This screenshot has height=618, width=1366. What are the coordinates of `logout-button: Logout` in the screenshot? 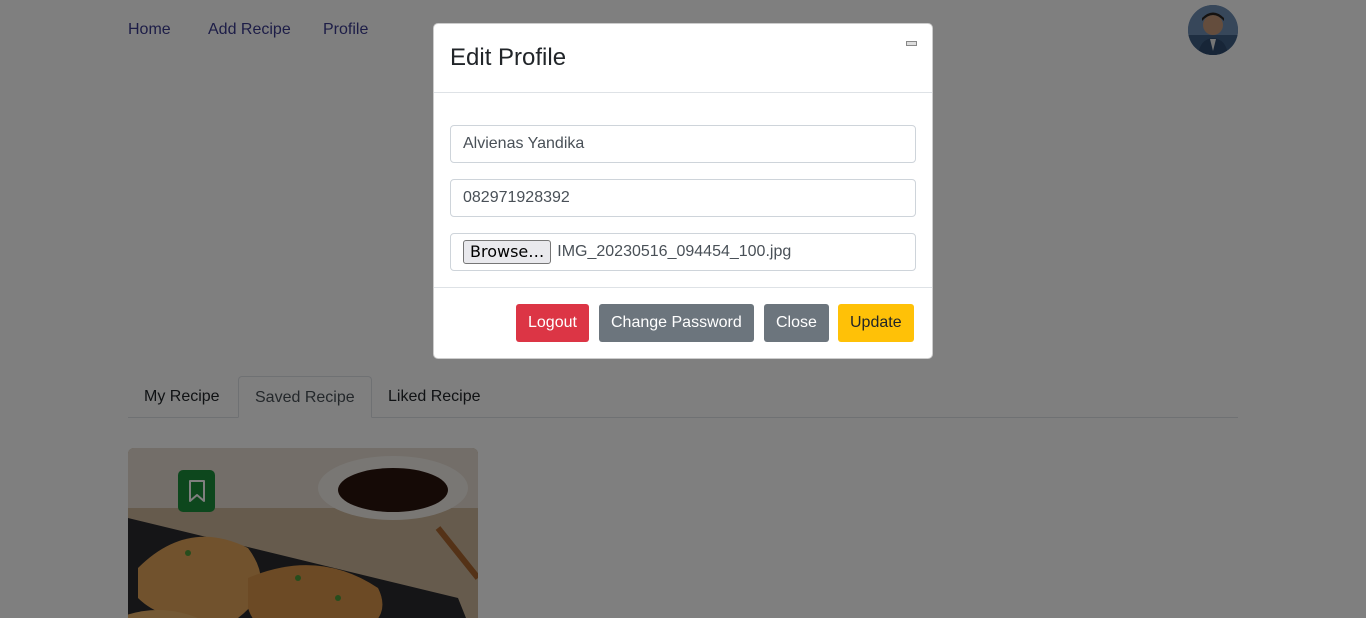 It's located at (552, 323).